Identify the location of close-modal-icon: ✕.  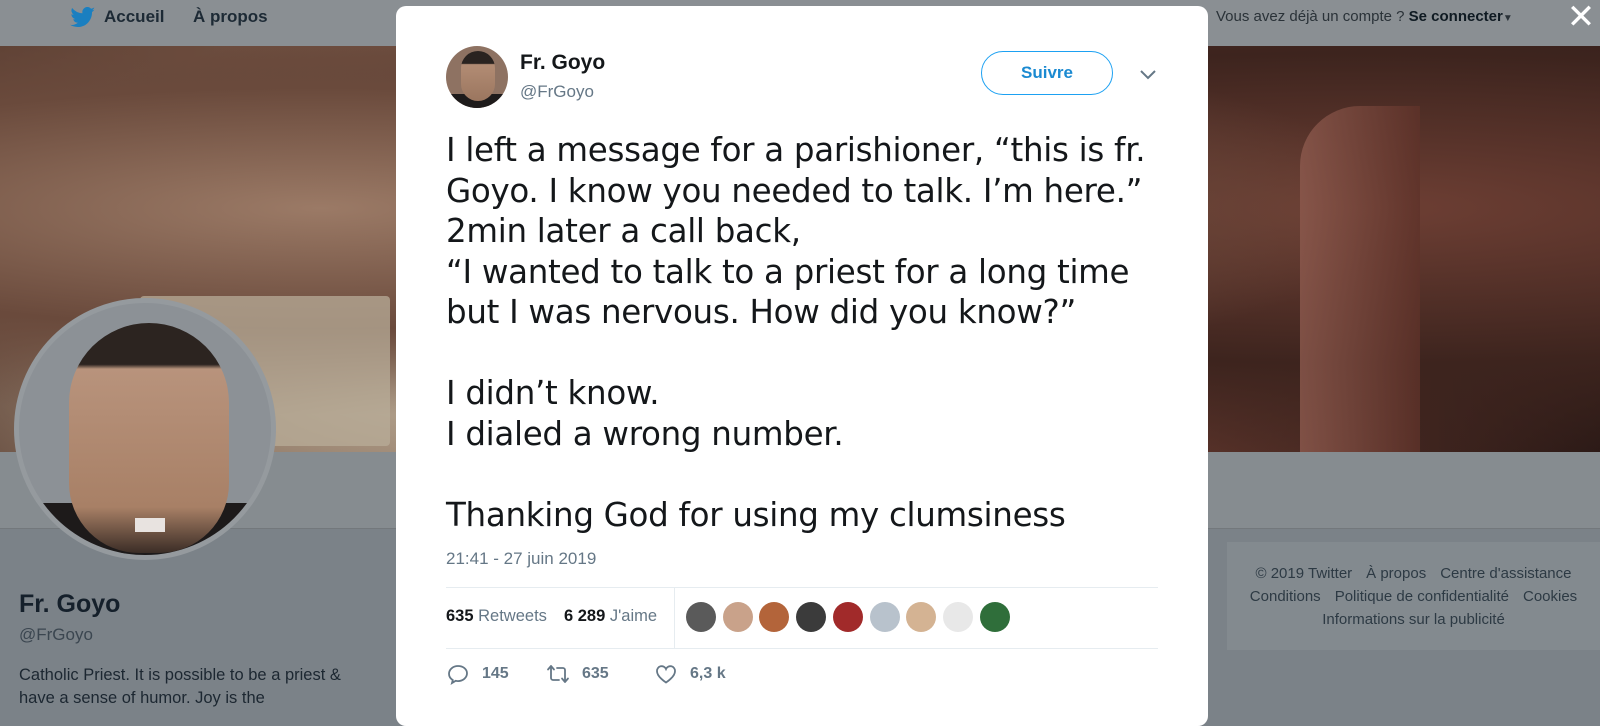
(1581, 17).